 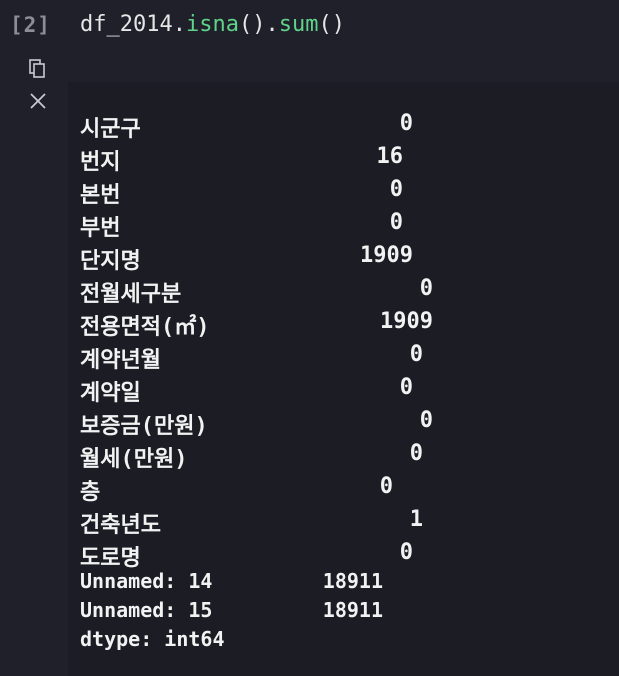 I want to click on output-row-label: 전용면적(㎡), so click(x=145, y=327).